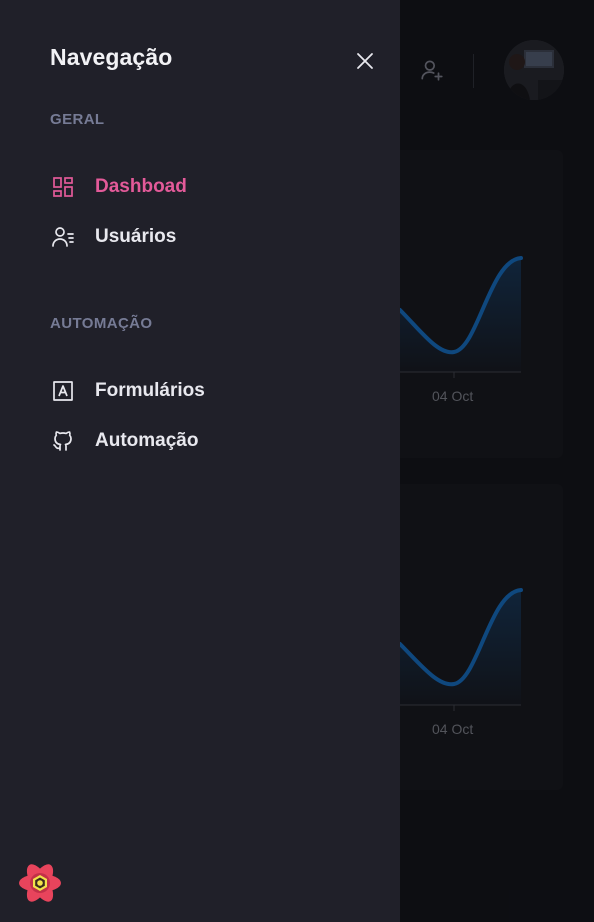 The width and height of the screenshot is (594, 922). What do you see at coordinates (63, 391) in the screenshot?
I see `form-icon` at bounding box center [63, 391].